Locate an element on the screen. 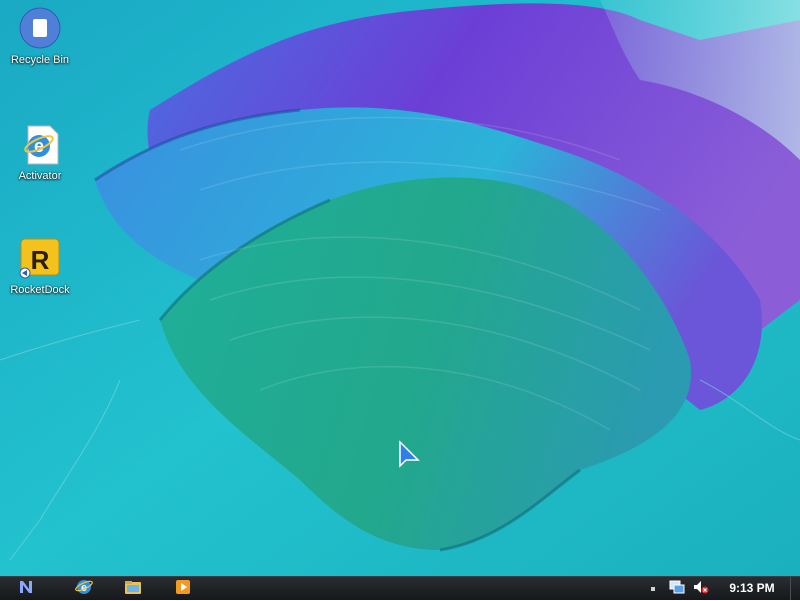 The height and width of the screenshot is (601, 800). internet-explorer-shortcut-icon: e is located at coordinates (40, 144).